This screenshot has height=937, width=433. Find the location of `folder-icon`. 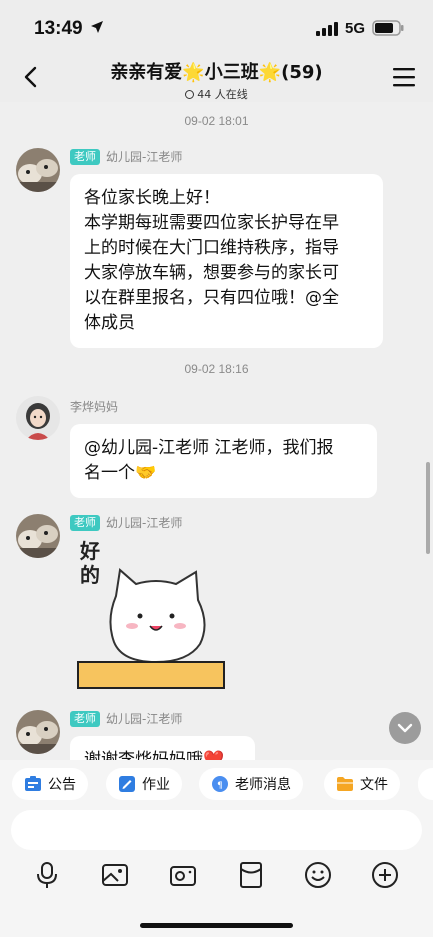

folder-icon is located at coordinates (345, 784).